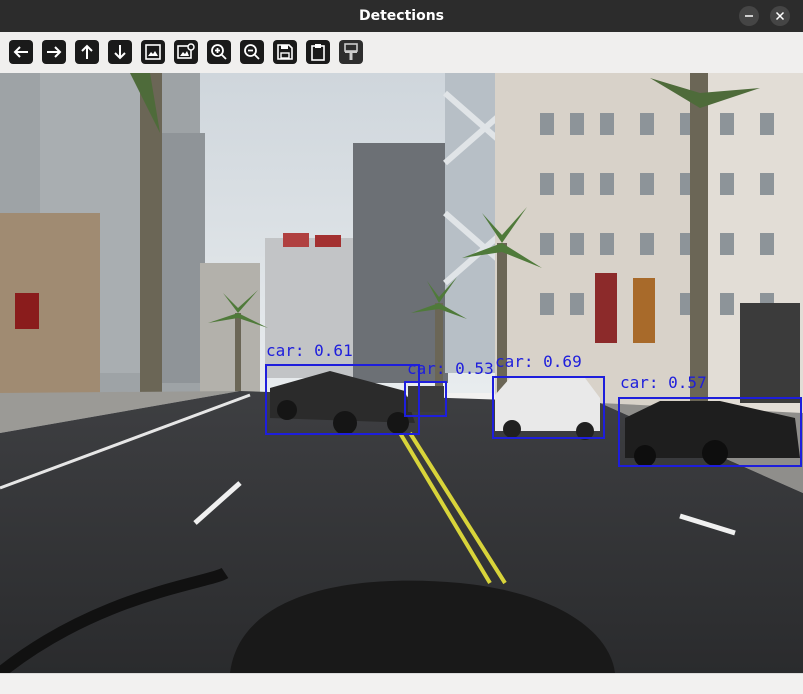 Image resolution: width=803 pixels, height=694 pixels. Describe the element at coordinates (426, 399) in the screenshot. I see `car-distant` at that location.